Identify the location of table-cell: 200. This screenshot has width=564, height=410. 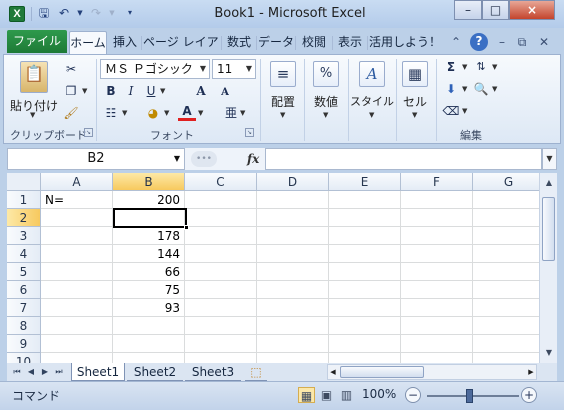
(149, 200).